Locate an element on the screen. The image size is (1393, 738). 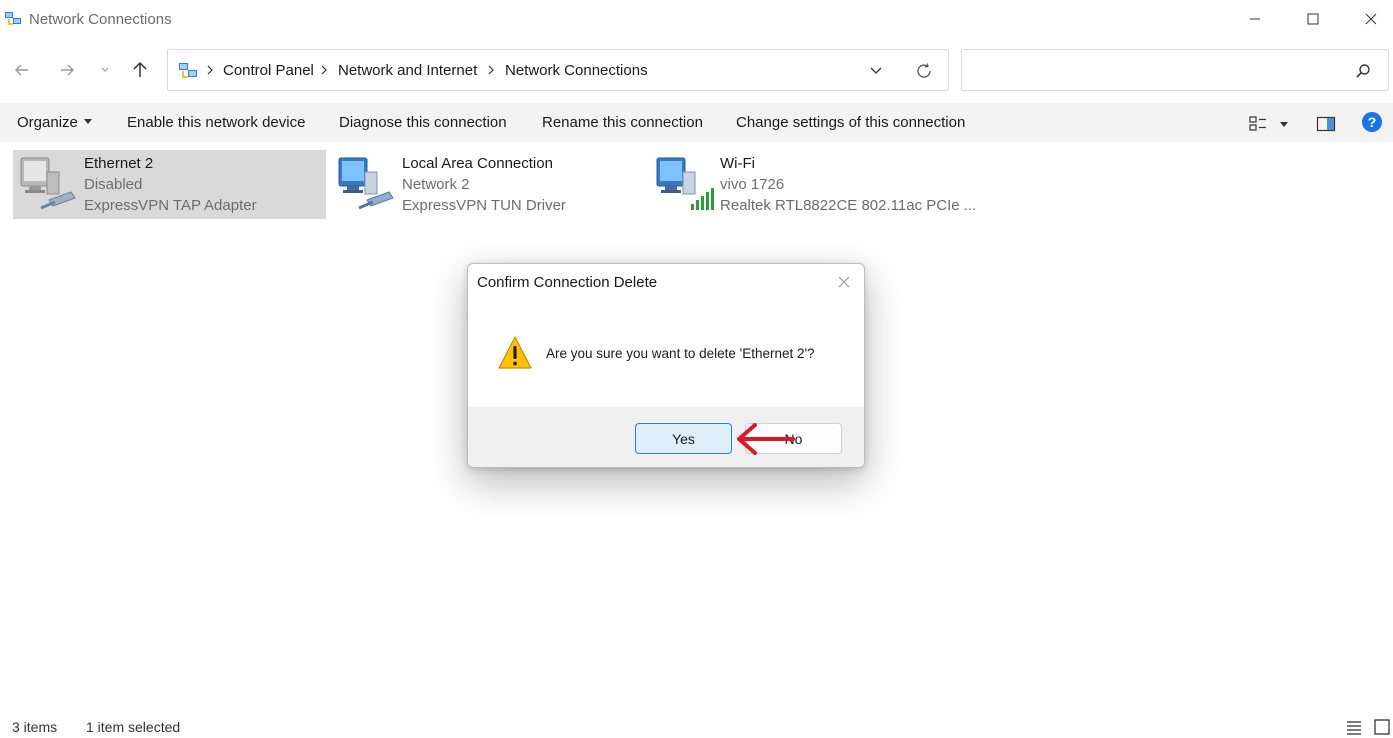
dialog-close-button is located at coordinates (844, 282).